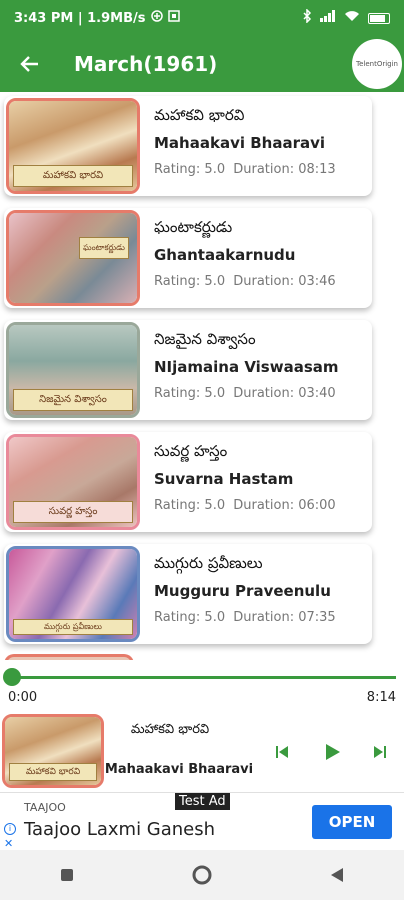 The height and width of the screenshot is (900, 404). Describe the element at coordinates (73, 627) in the screenshot. I see `thumbnail-caption: ముగ్గురు ప్రవీణులు` at that location.